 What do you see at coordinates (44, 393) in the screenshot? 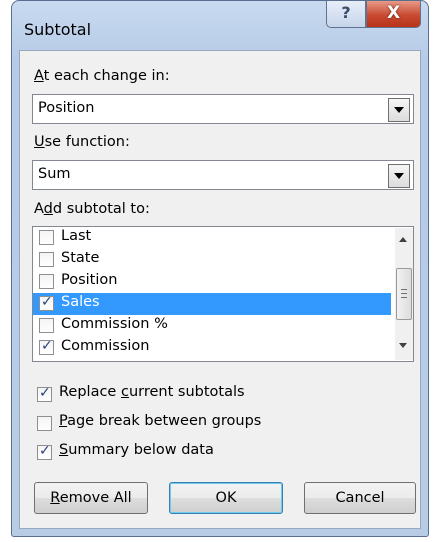
I see `replace-subtotals-checkbox` at bounding box center [44, 393].